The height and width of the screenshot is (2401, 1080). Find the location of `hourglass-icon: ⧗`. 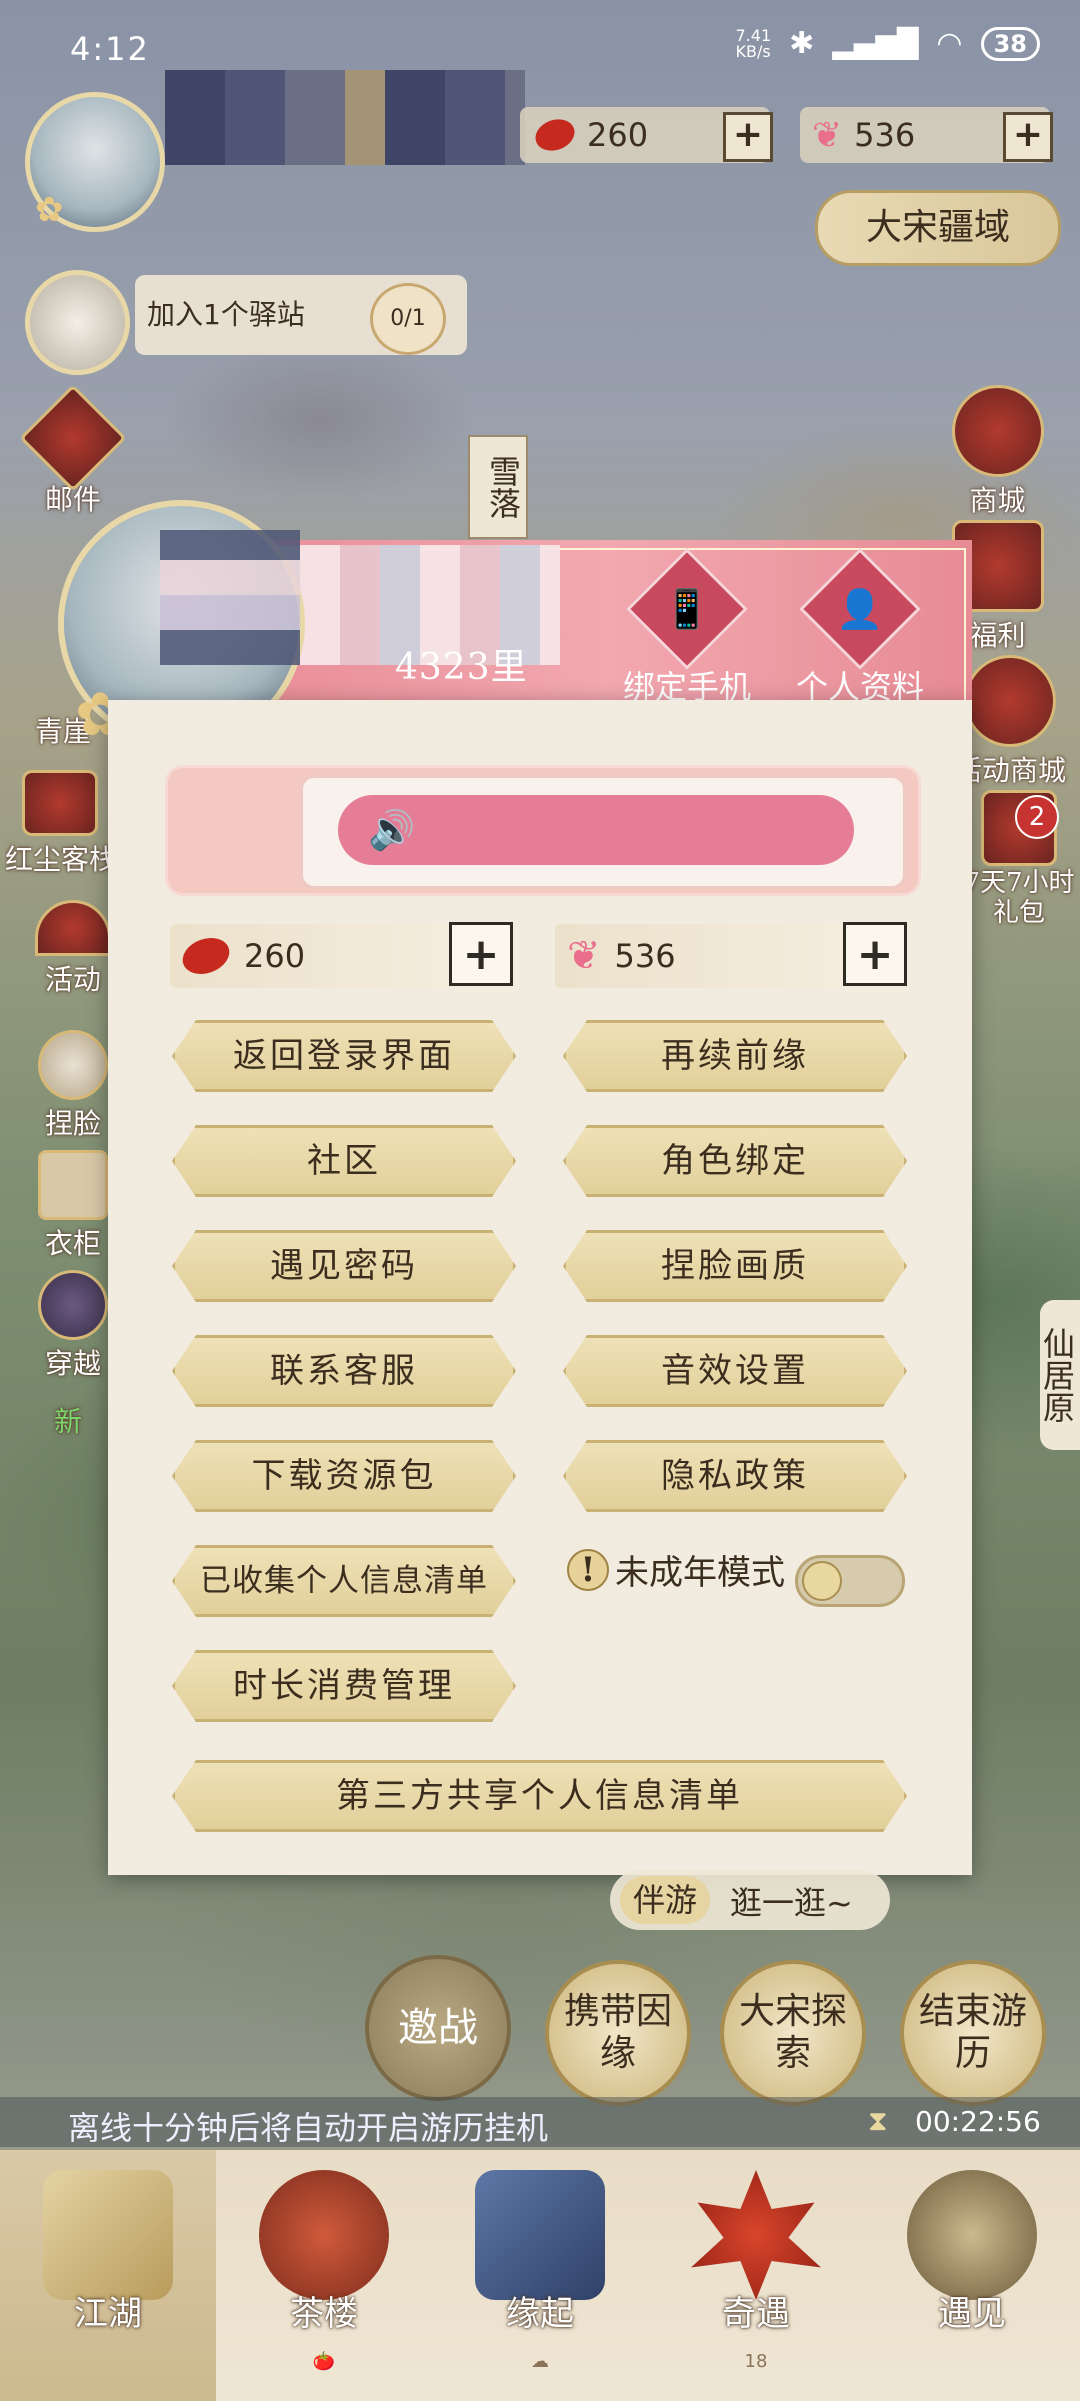

hourglass-icon: ⧗ is located at coordinates (878, 2120).